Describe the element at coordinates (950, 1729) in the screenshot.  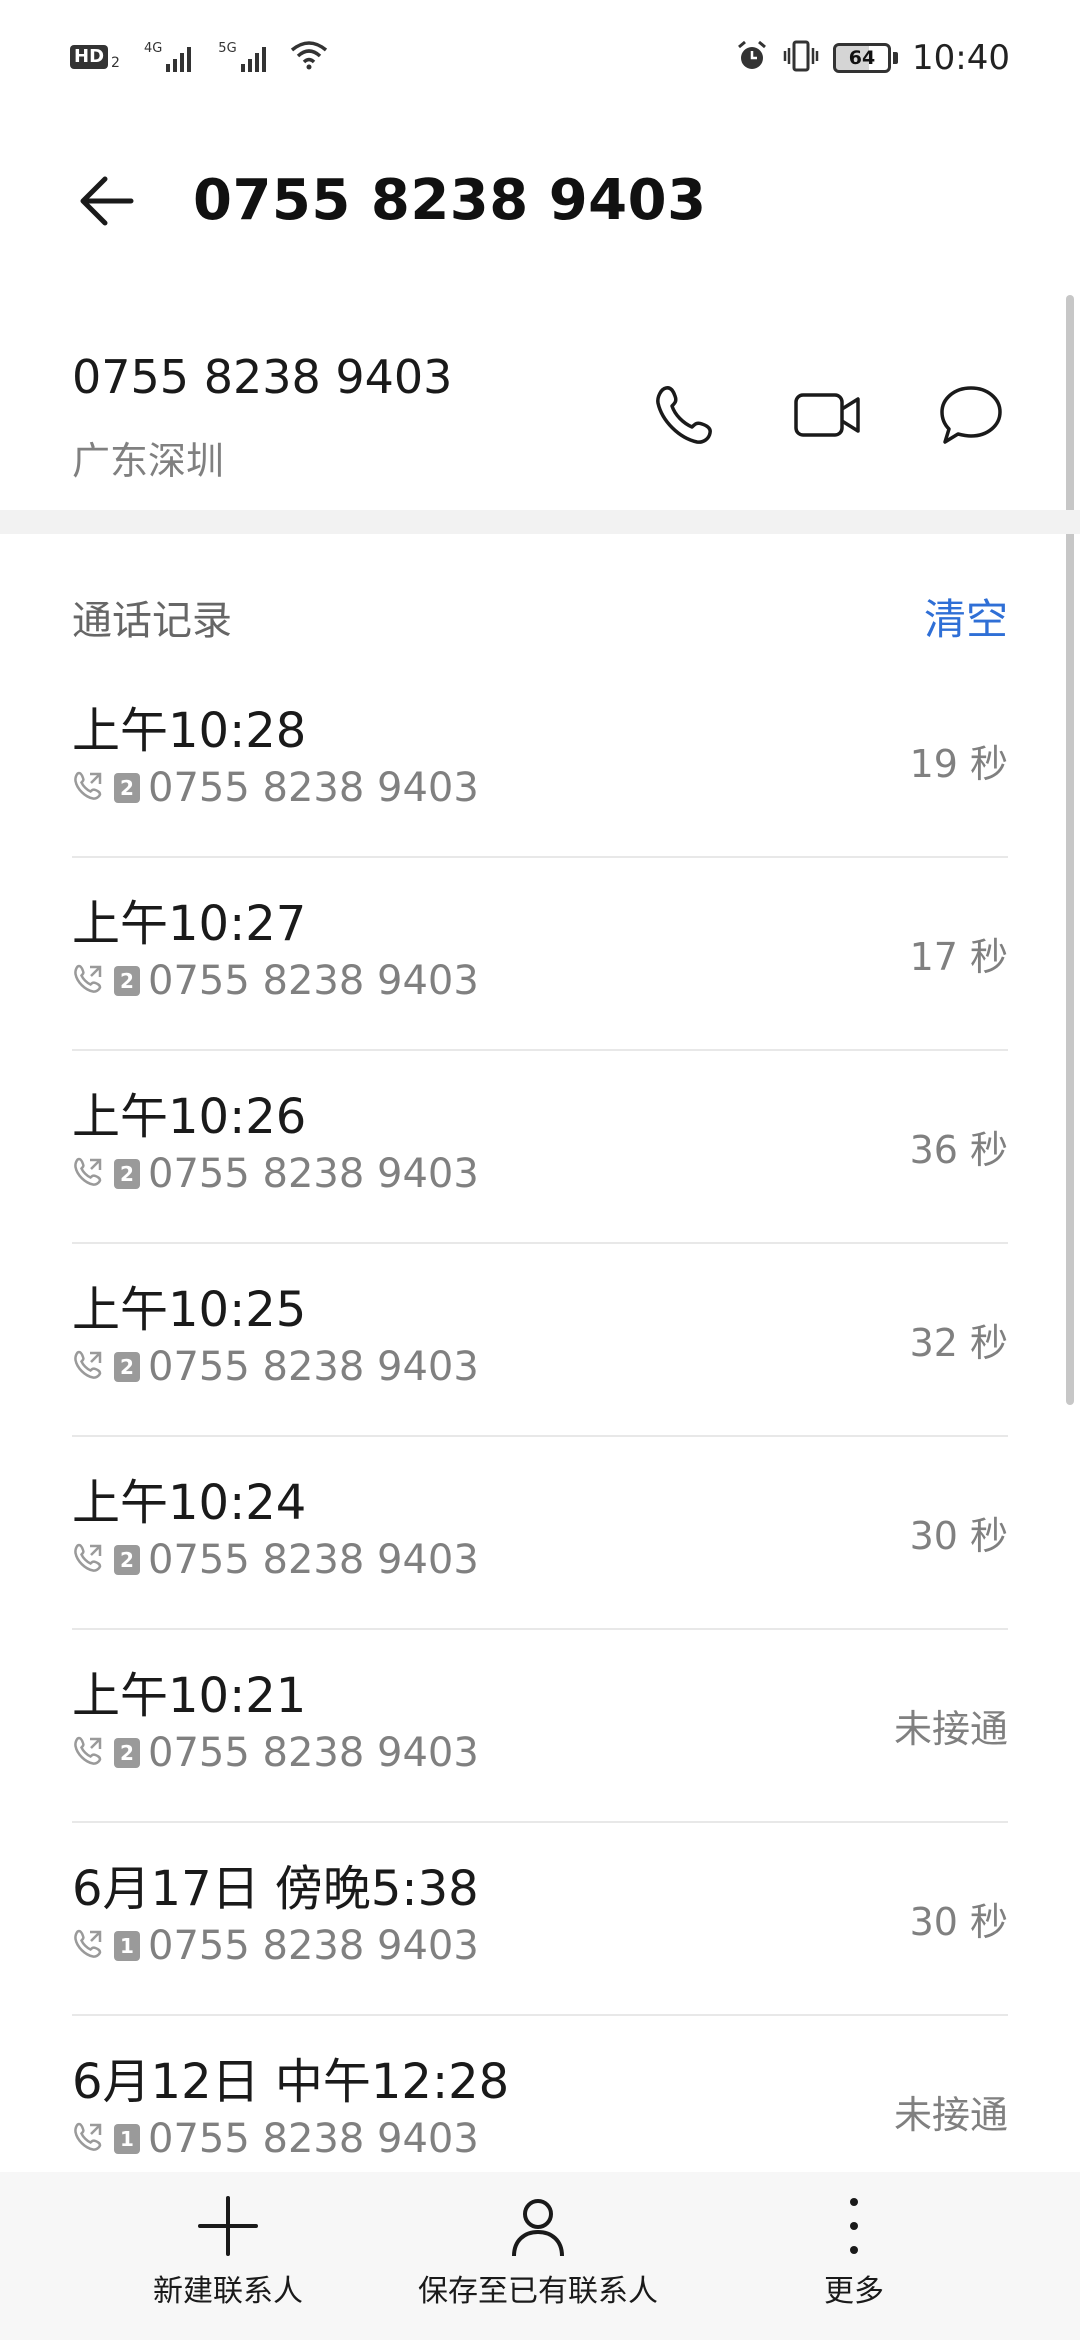
I see `call-duration: 未接通` at that location.